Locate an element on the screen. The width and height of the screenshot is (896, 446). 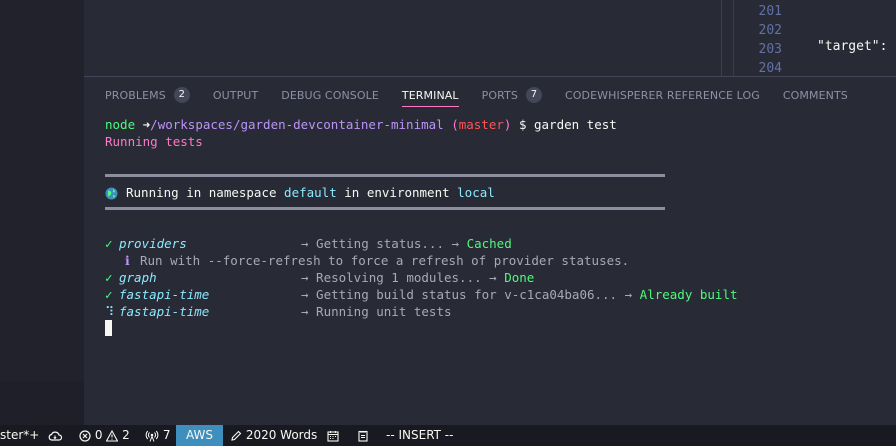
tab-label: OUTPUT is located at coordinates (235, 95).